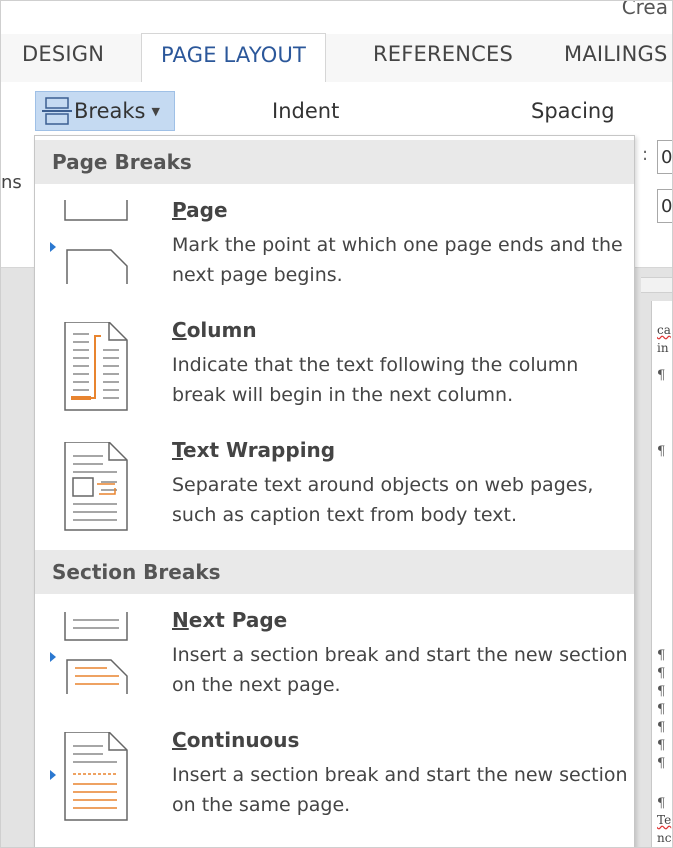  I want to click on ruler, so click(656, 285).